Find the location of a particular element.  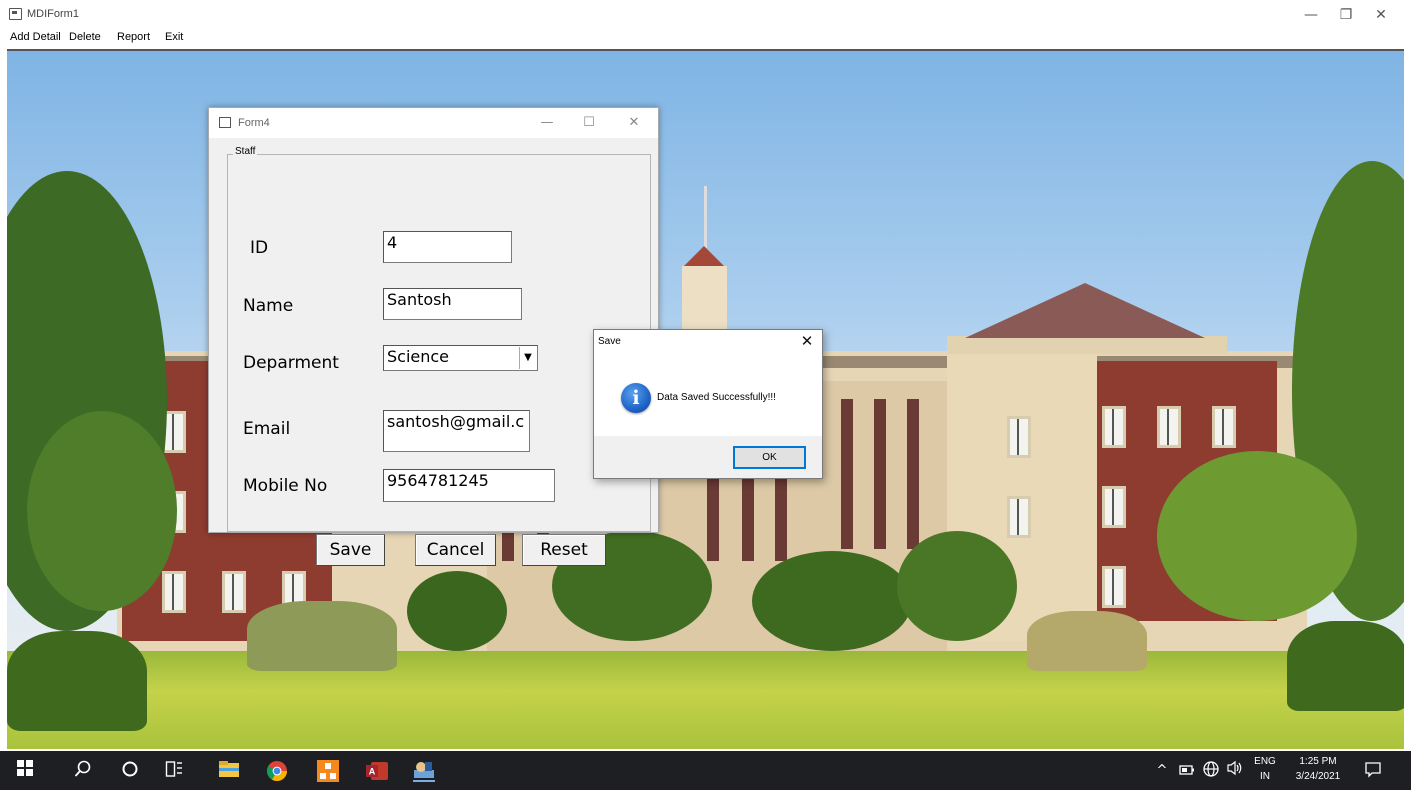

notifications-icon is located at coordinates (1373, 771).